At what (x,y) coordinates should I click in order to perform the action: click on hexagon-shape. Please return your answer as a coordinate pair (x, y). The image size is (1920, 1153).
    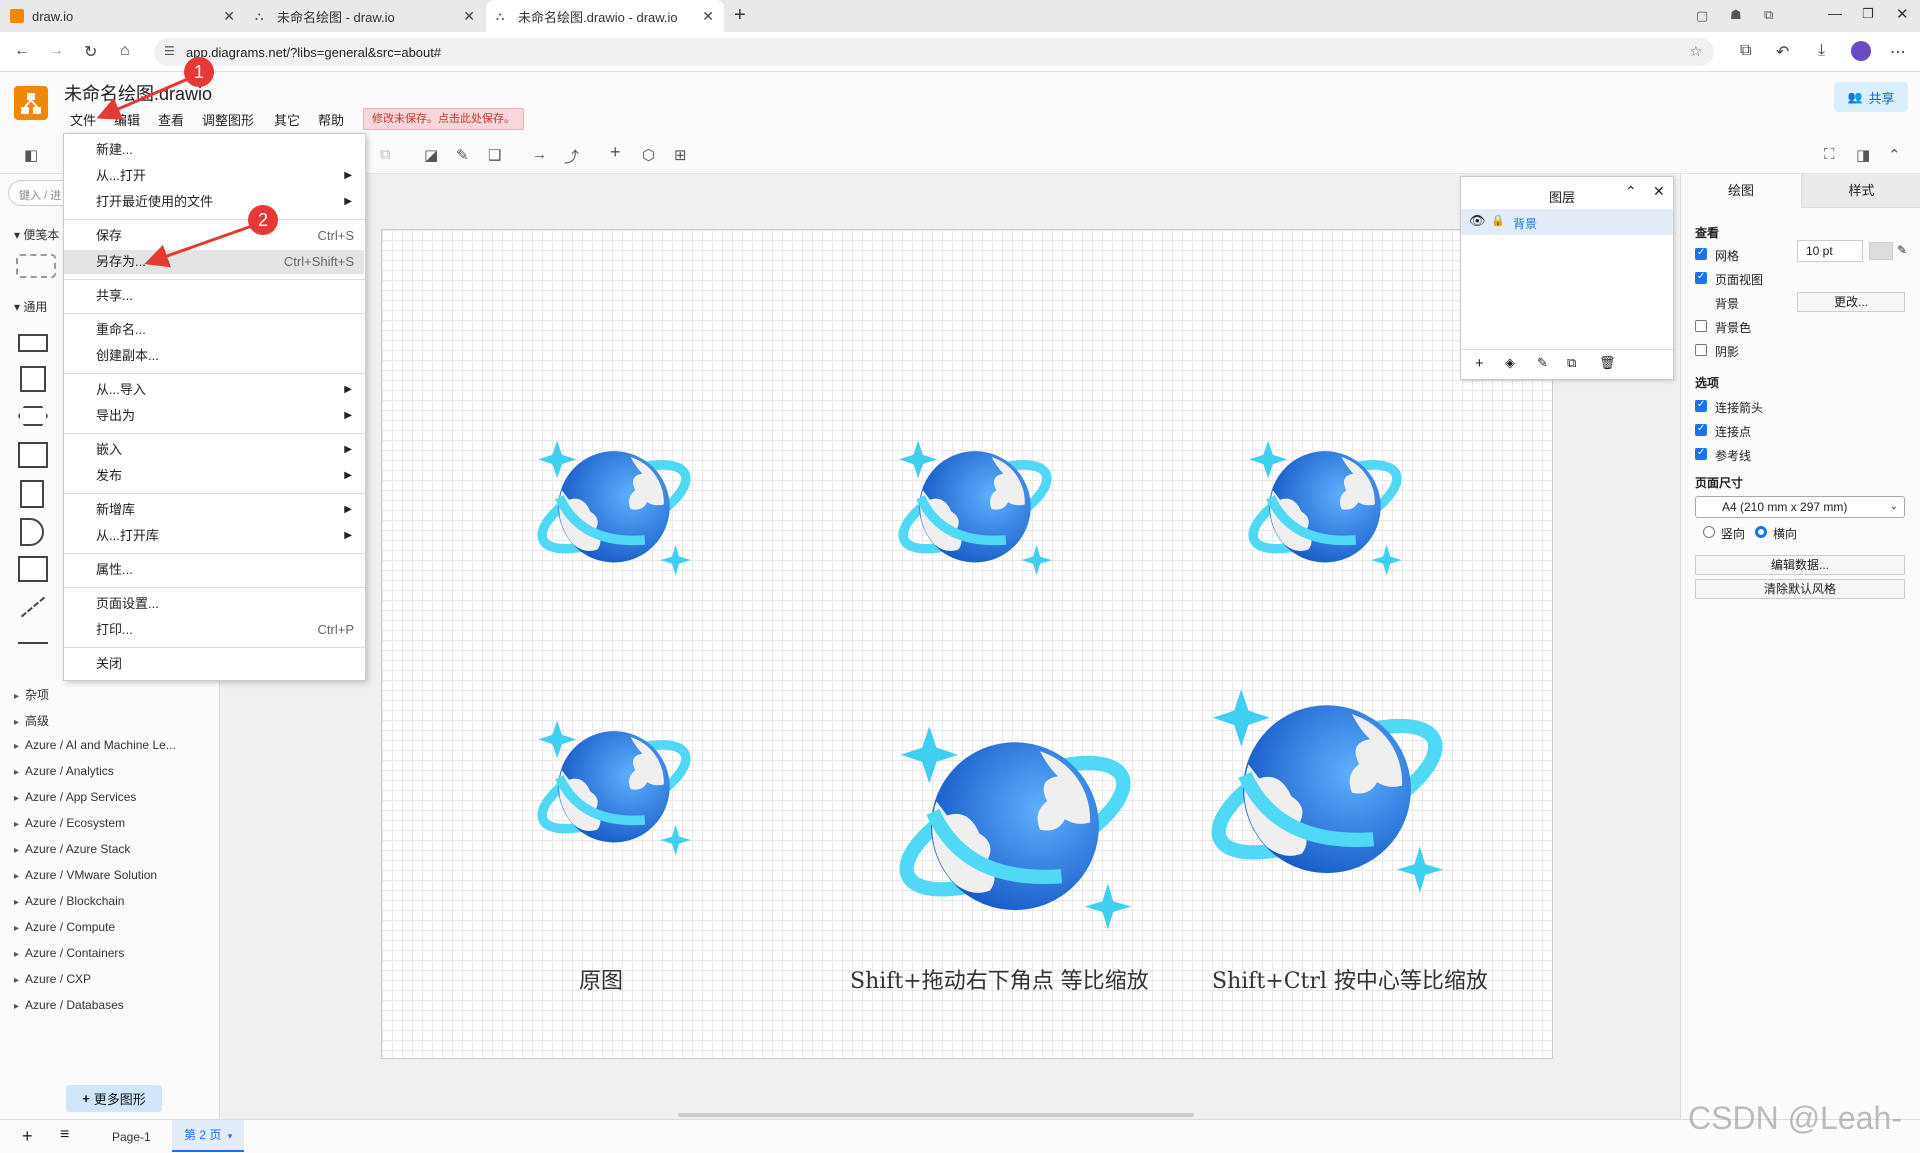
    Looking at the image, I should click on (33, 416).